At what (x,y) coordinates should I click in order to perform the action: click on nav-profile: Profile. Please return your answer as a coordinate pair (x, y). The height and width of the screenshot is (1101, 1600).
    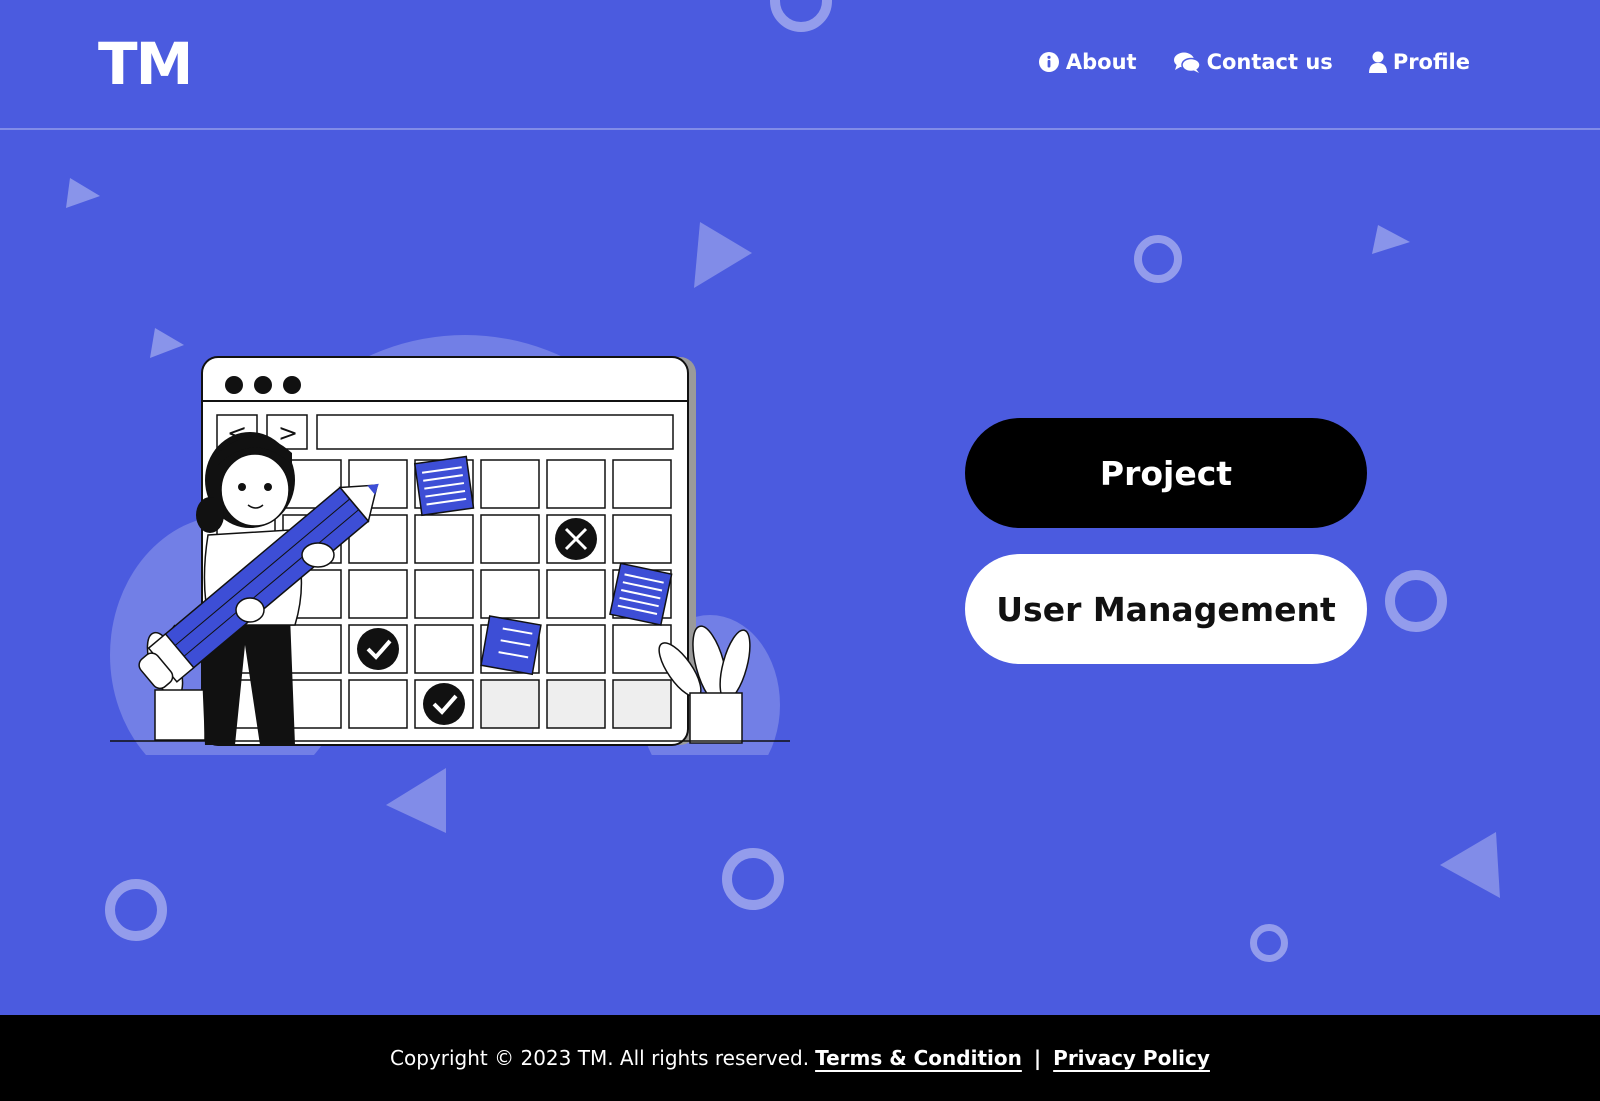
    Looking at the image, I should click on (1419, 62).